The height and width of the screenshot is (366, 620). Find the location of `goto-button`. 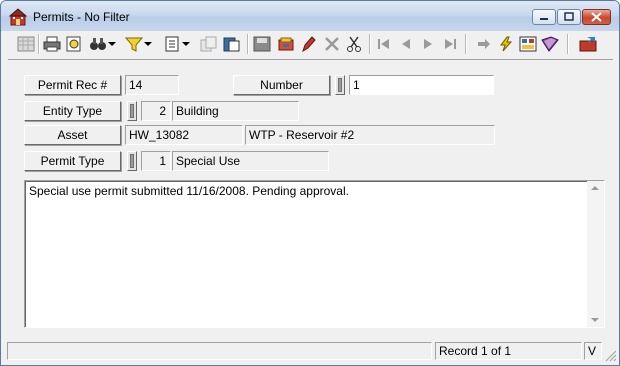

goto-button is located at coordinates (484, 44).